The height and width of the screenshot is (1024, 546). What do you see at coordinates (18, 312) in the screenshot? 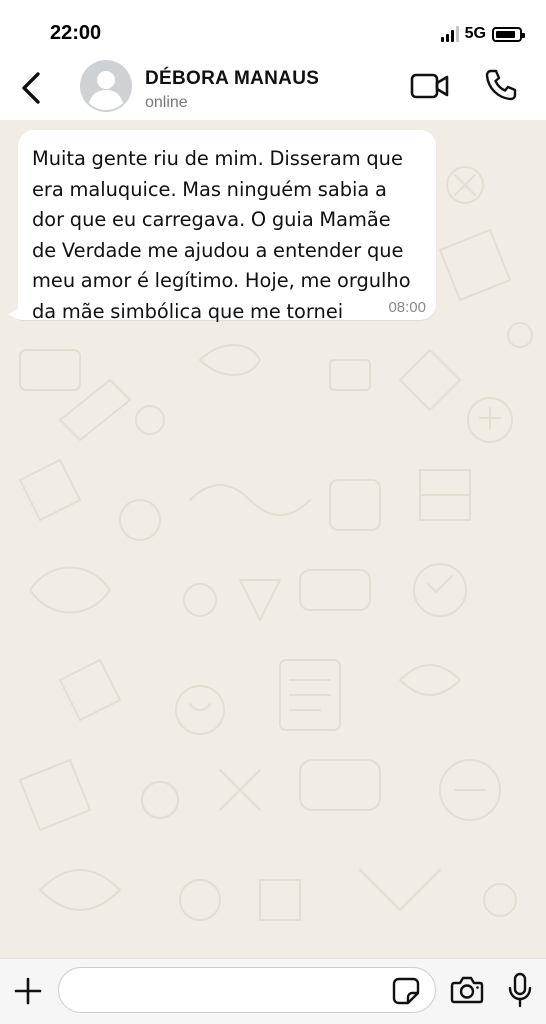
I see `bubble-tail` at bounding box center [18, 312].